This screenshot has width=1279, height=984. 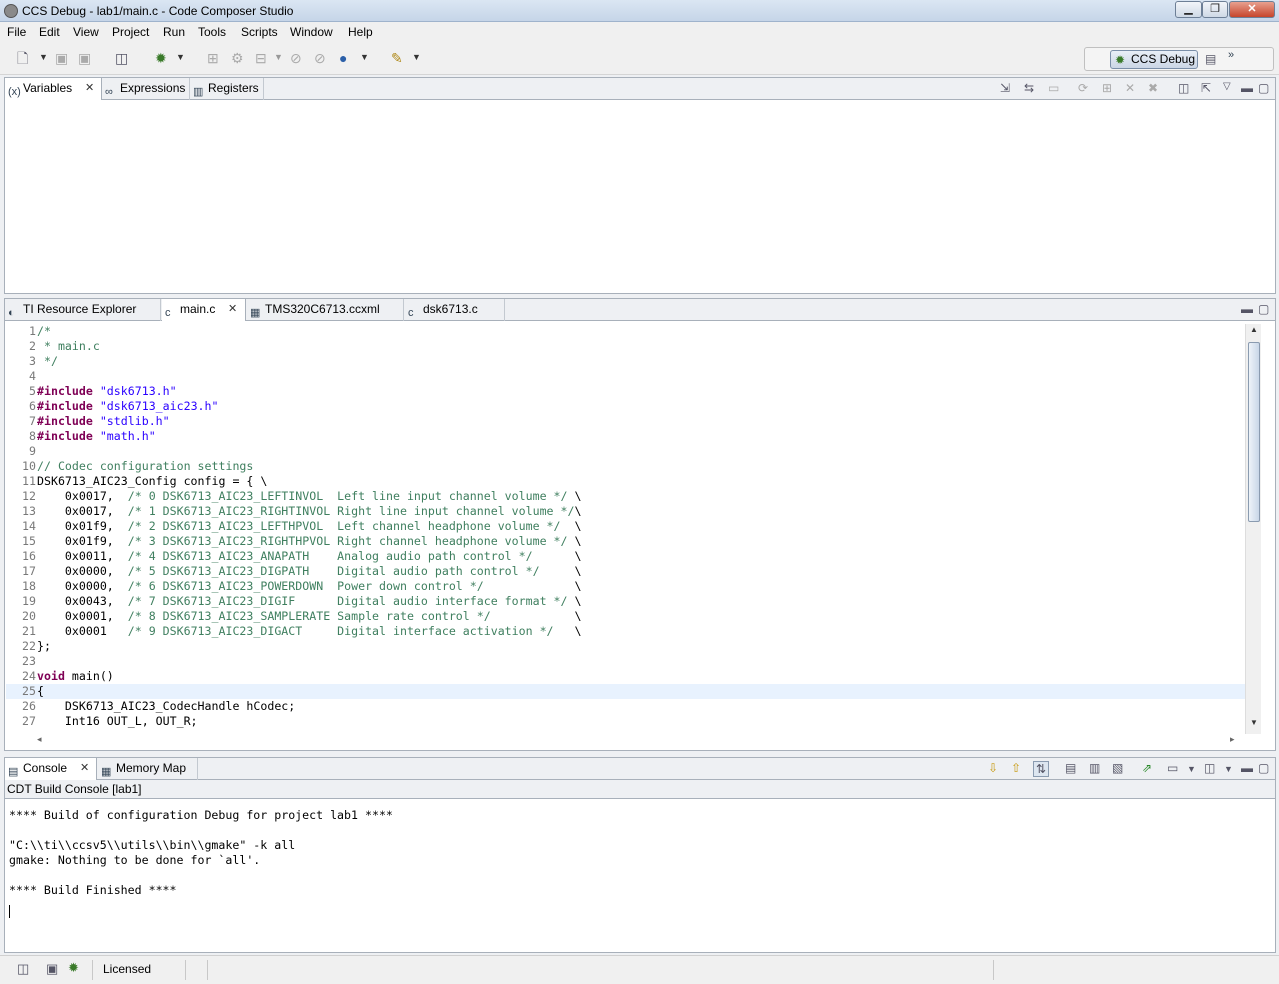 What do you see at coordinates (1210, 59) in the screenshot?
I see `edit-perspective-icon: ▤` at bounding box center [1210, 59].